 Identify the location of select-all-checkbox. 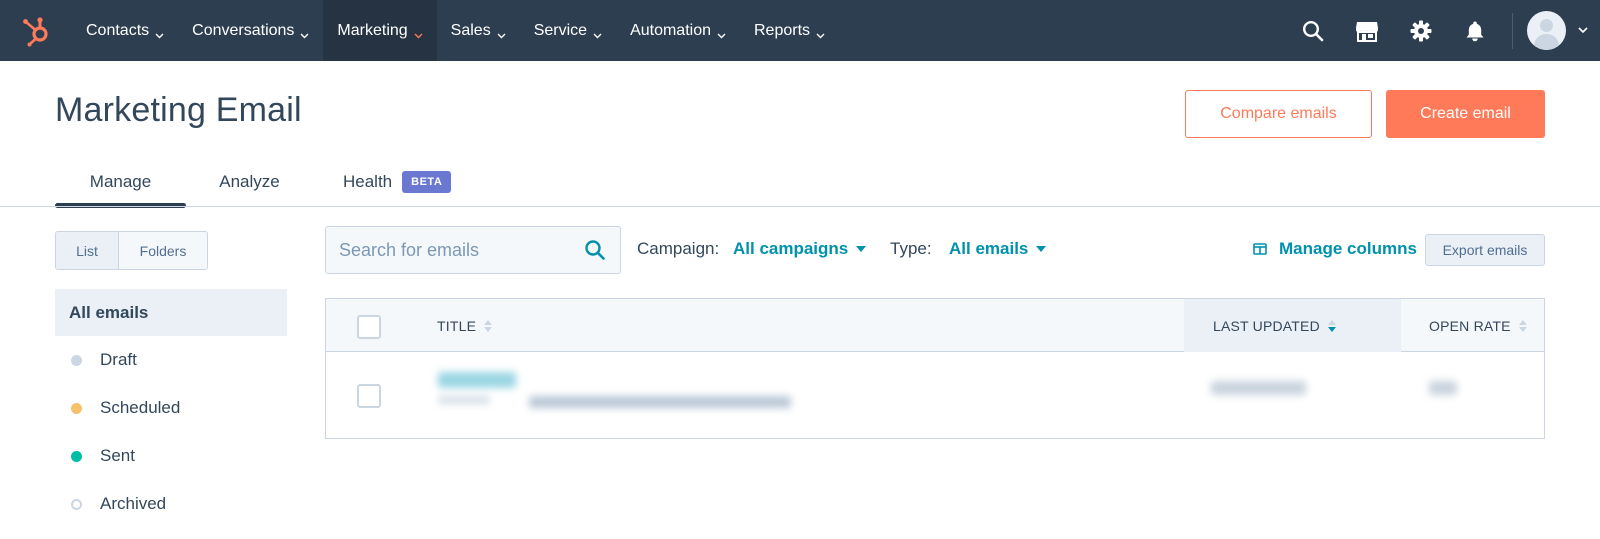
(369, 327).